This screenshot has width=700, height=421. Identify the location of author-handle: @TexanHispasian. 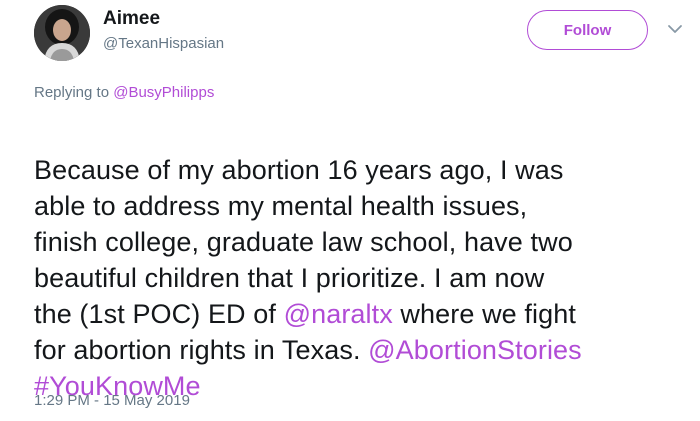
(163, 44).